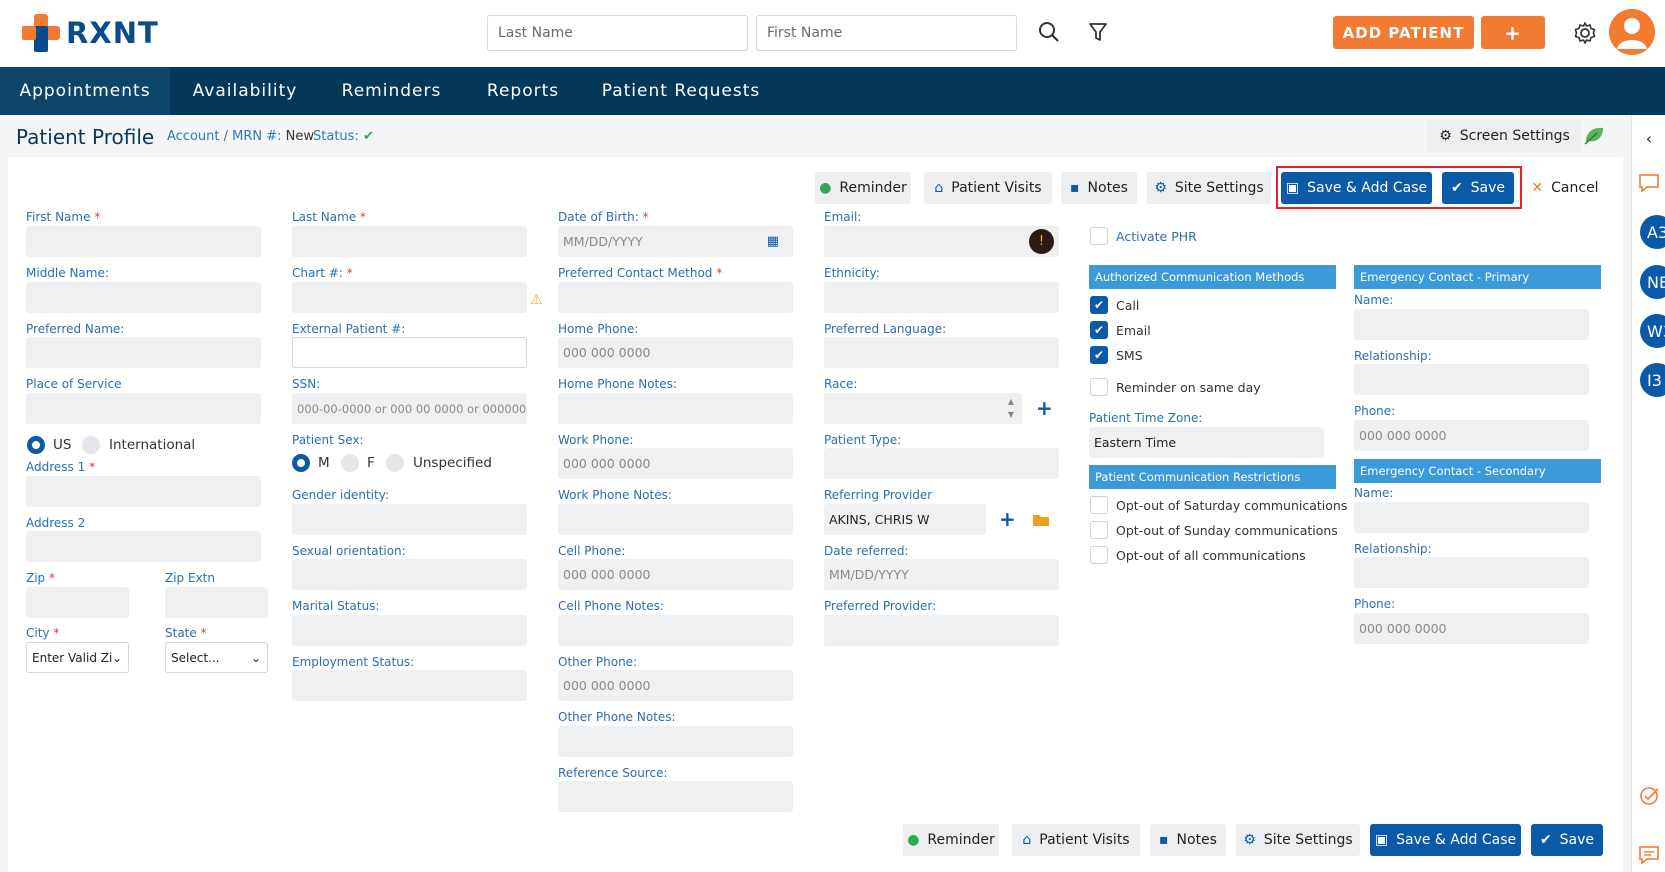  I want to click on zip-extn-input, so click(216, 602).